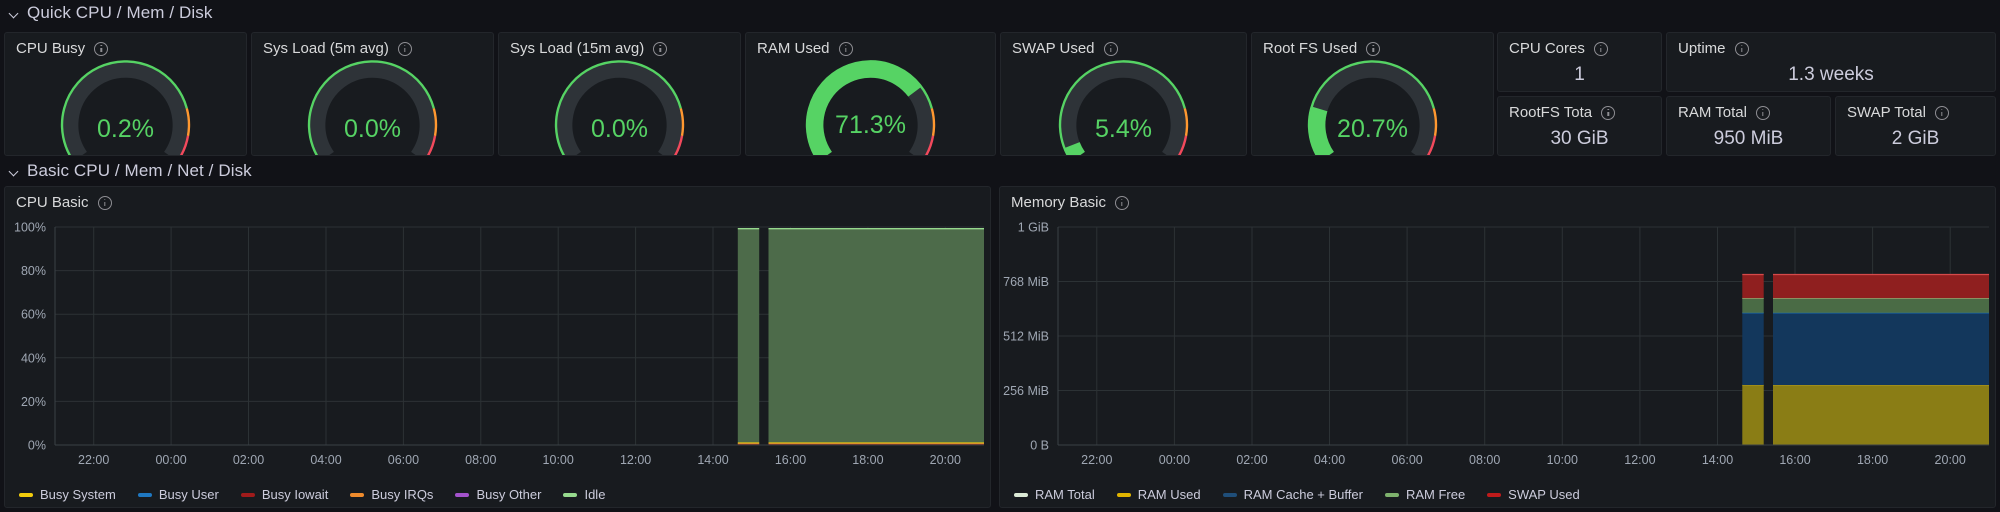 The image size is (2000, 512). Describe the element at coordinates (1748, 138) in the screenshot. I see `stat-value: 950 MiB` at that location.